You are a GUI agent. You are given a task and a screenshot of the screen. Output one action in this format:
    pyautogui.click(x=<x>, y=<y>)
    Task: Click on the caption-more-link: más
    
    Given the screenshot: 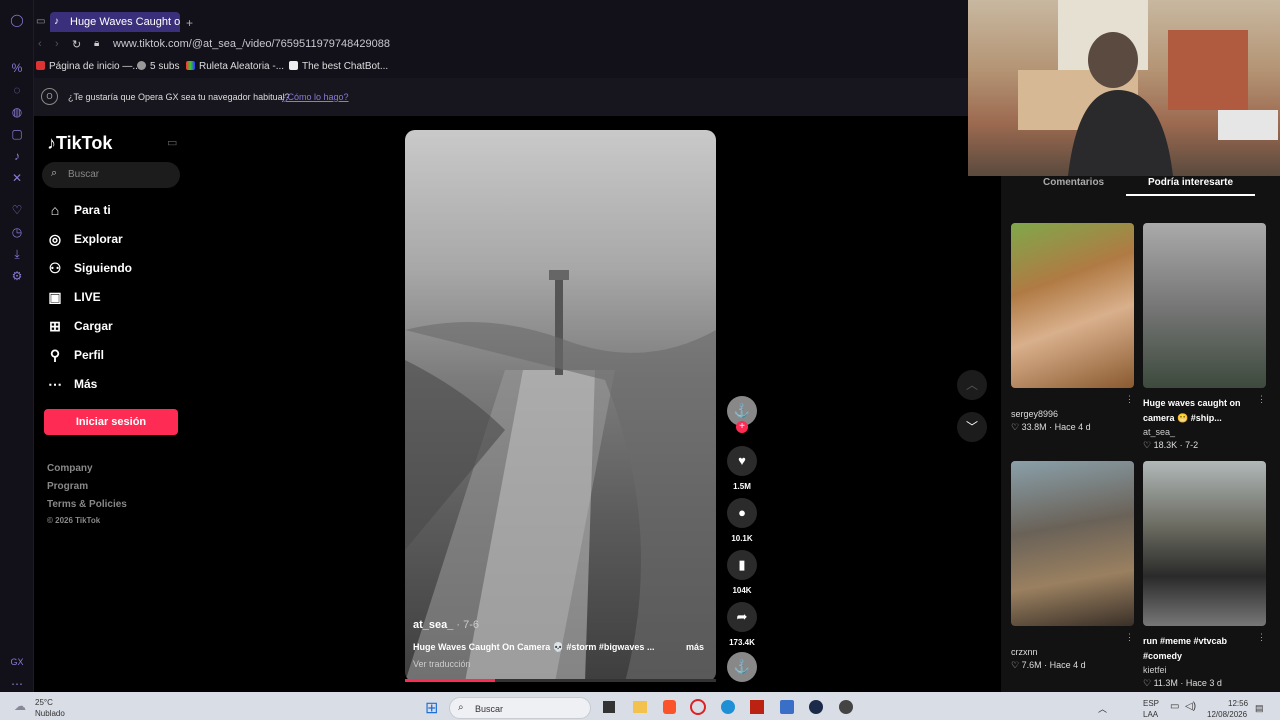 What is the action you would take?
    pyautogui.click(x=695, y=647)
    